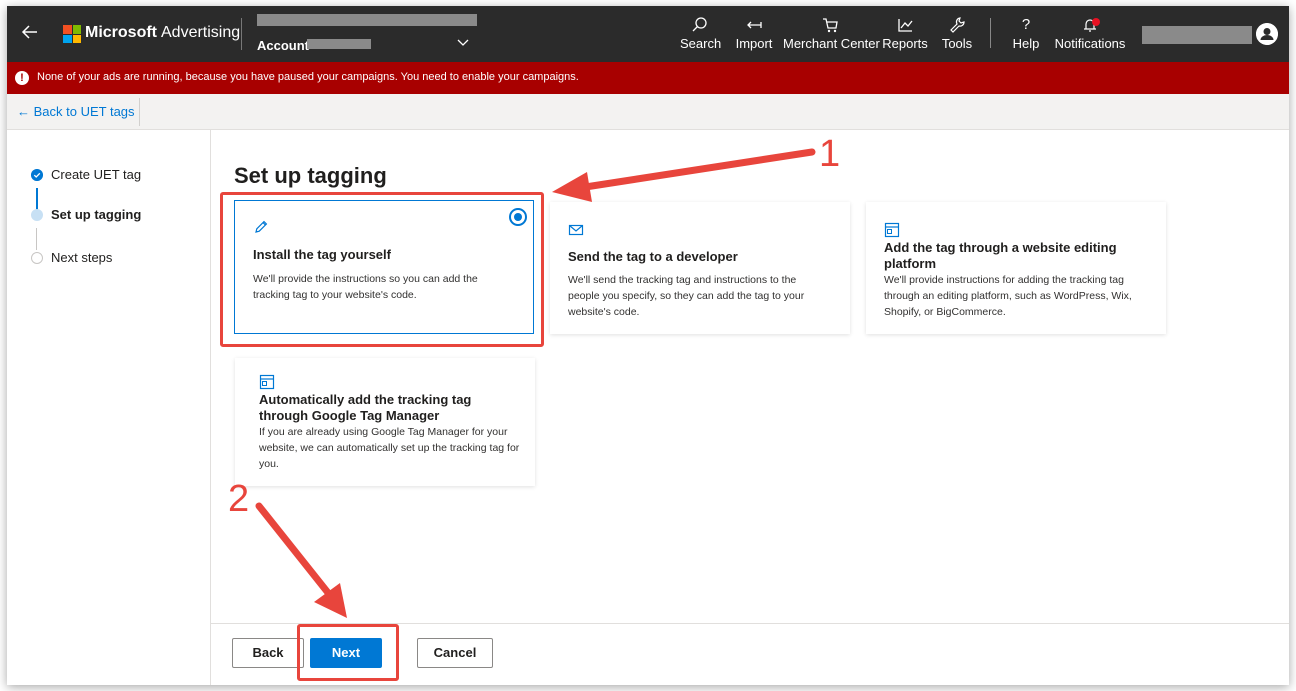 Image resolution: width=1296 pixels, height=691 pixels. I want to click on nav-search: Search, so click(701, 36).